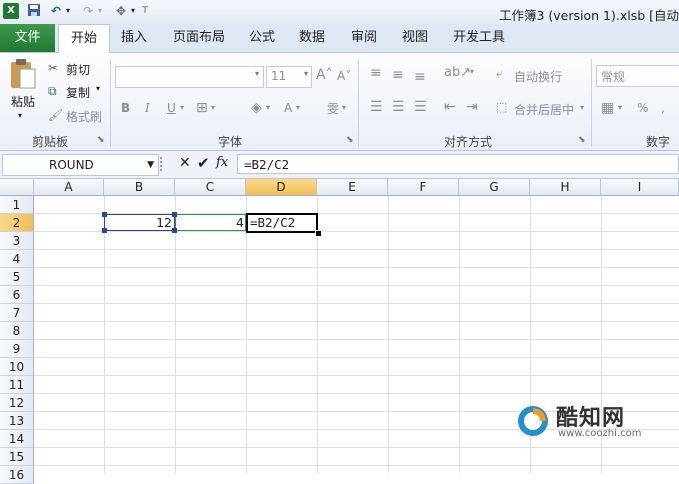 The image size is (679, 484). I want to click on grow-font-icon: A˄, so click(324, 75).